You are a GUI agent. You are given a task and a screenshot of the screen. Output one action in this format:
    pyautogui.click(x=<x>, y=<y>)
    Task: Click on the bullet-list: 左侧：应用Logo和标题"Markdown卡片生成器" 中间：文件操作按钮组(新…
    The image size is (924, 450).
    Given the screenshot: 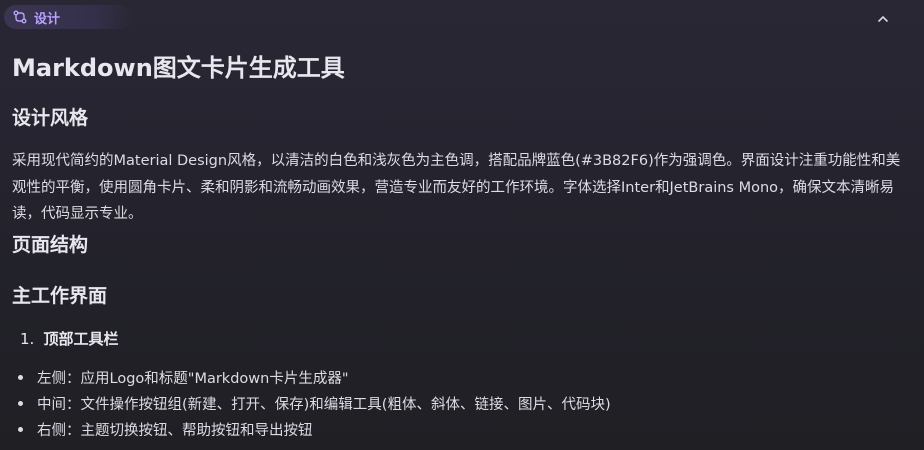 What is the action you would take?
    pyautogui.click(x=313, y=403)
    